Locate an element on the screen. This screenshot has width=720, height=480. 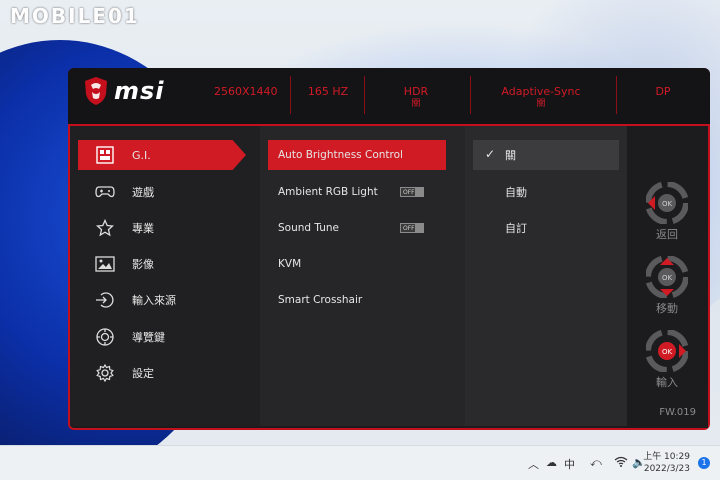
image-icon is located at coordinates (105, 264).